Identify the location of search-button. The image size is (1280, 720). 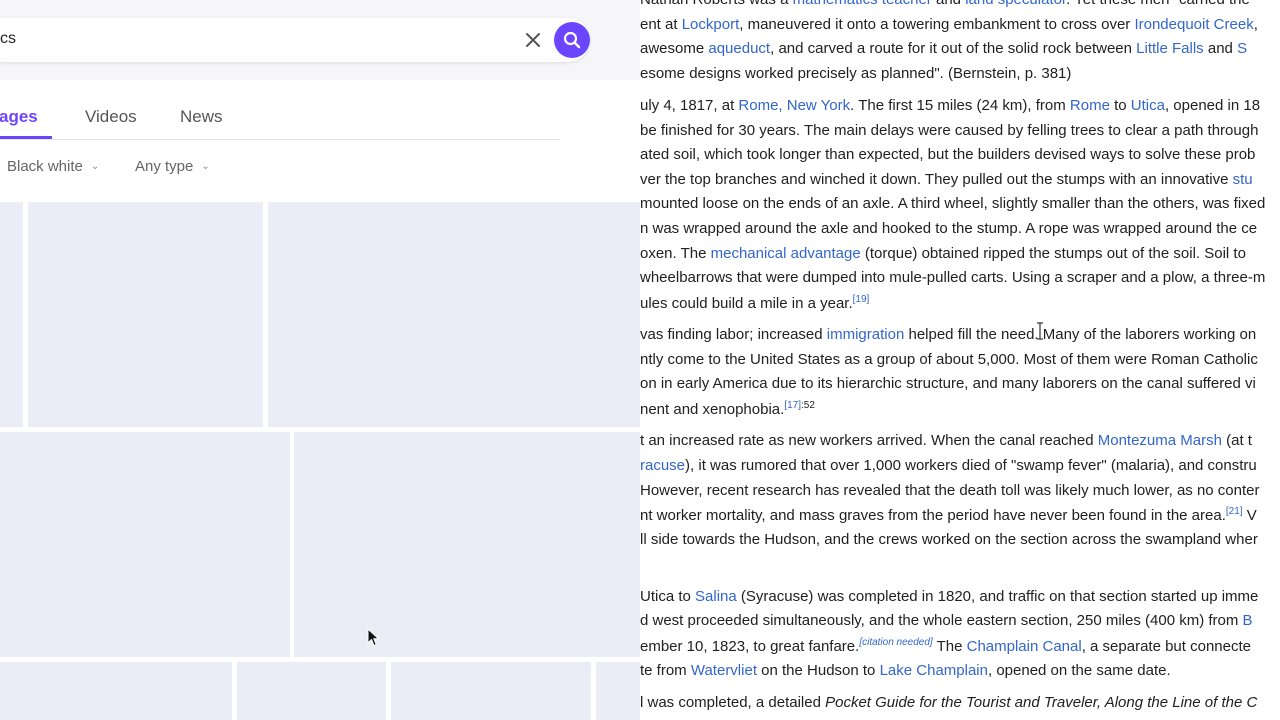
(572, 40).